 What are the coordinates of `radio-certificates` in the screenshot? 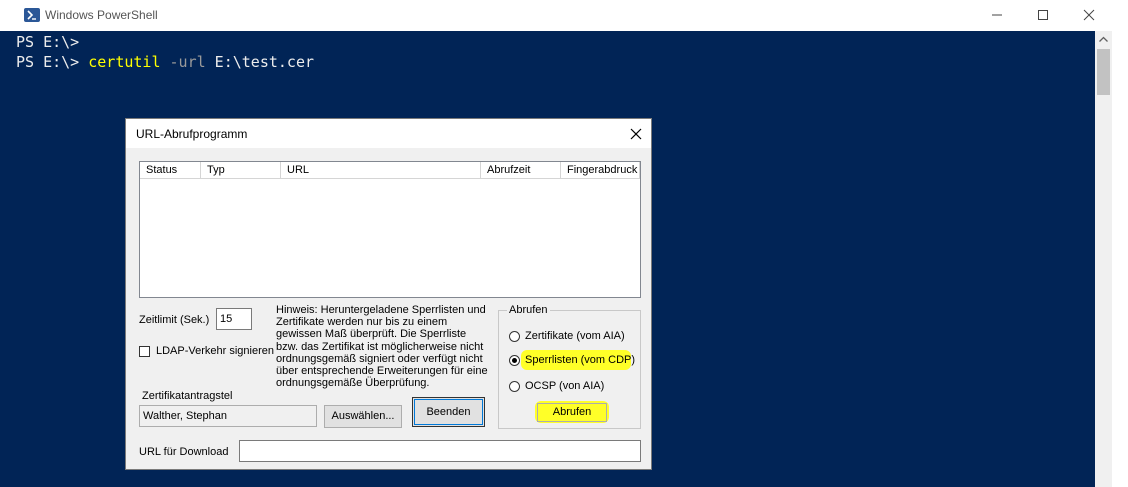 It's located at (514, 336).